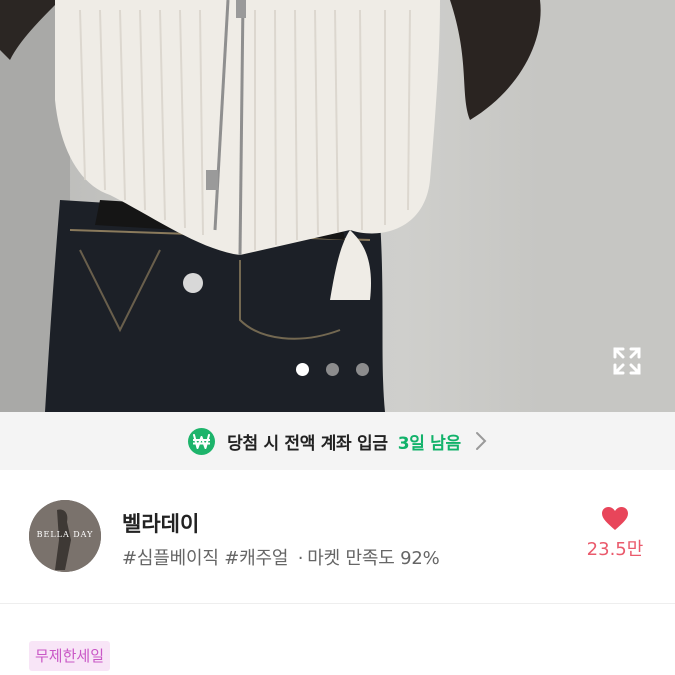 This screenshot has width=675, height=675. I want to click on expand-icon, so click(627, 361).